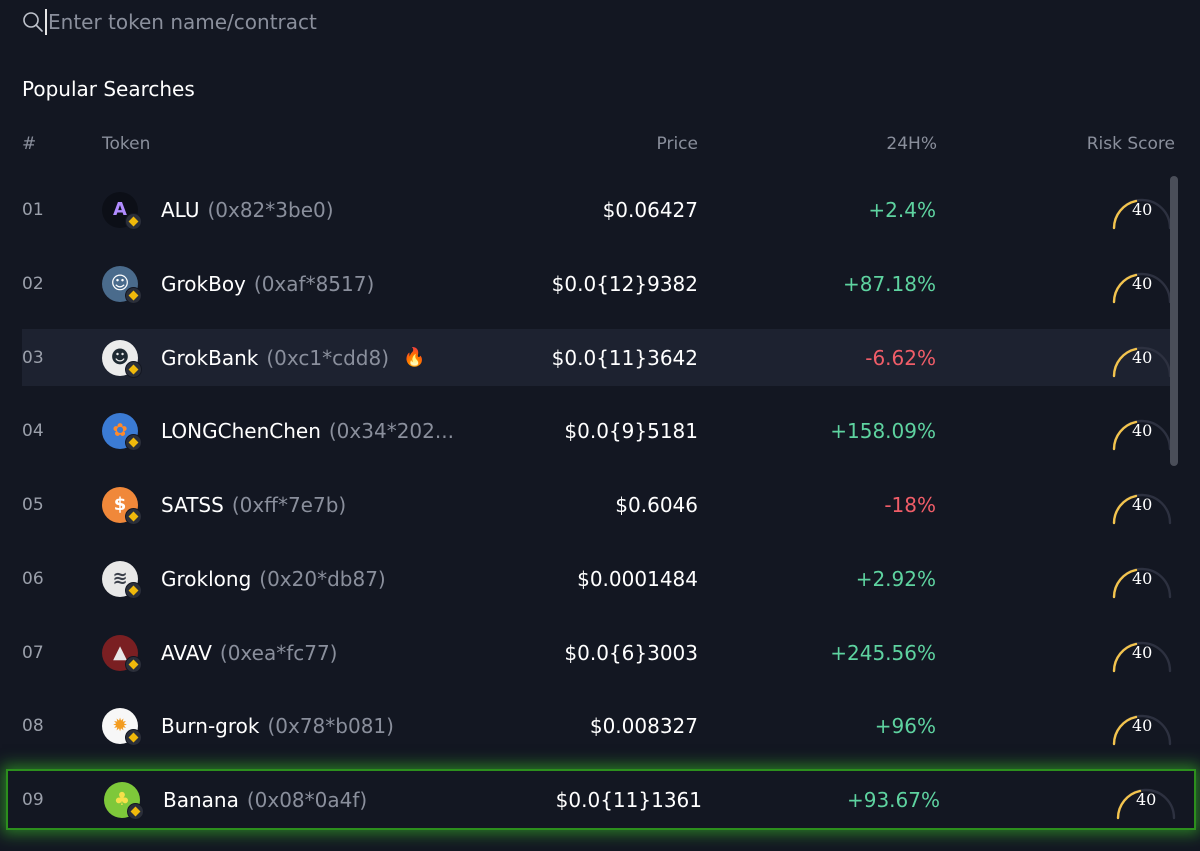  Describe the element at coordinates (1174, 321) in the screenshot. I see `scrollbar` at that location.